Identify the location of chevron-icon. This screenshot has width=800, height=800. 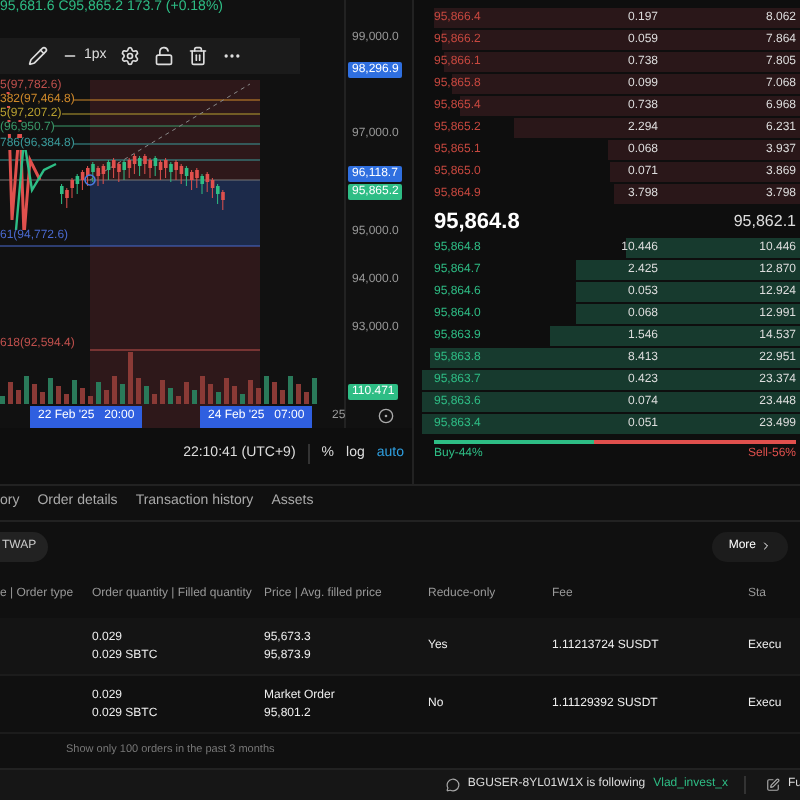
(766, 546).